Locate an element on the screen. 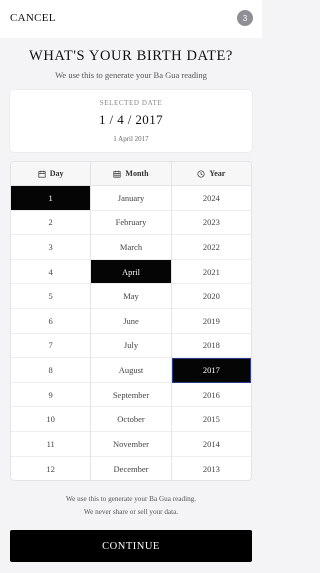 This screenshot has height=573, width=320. month-option: July is located at coordinates (131, 346).